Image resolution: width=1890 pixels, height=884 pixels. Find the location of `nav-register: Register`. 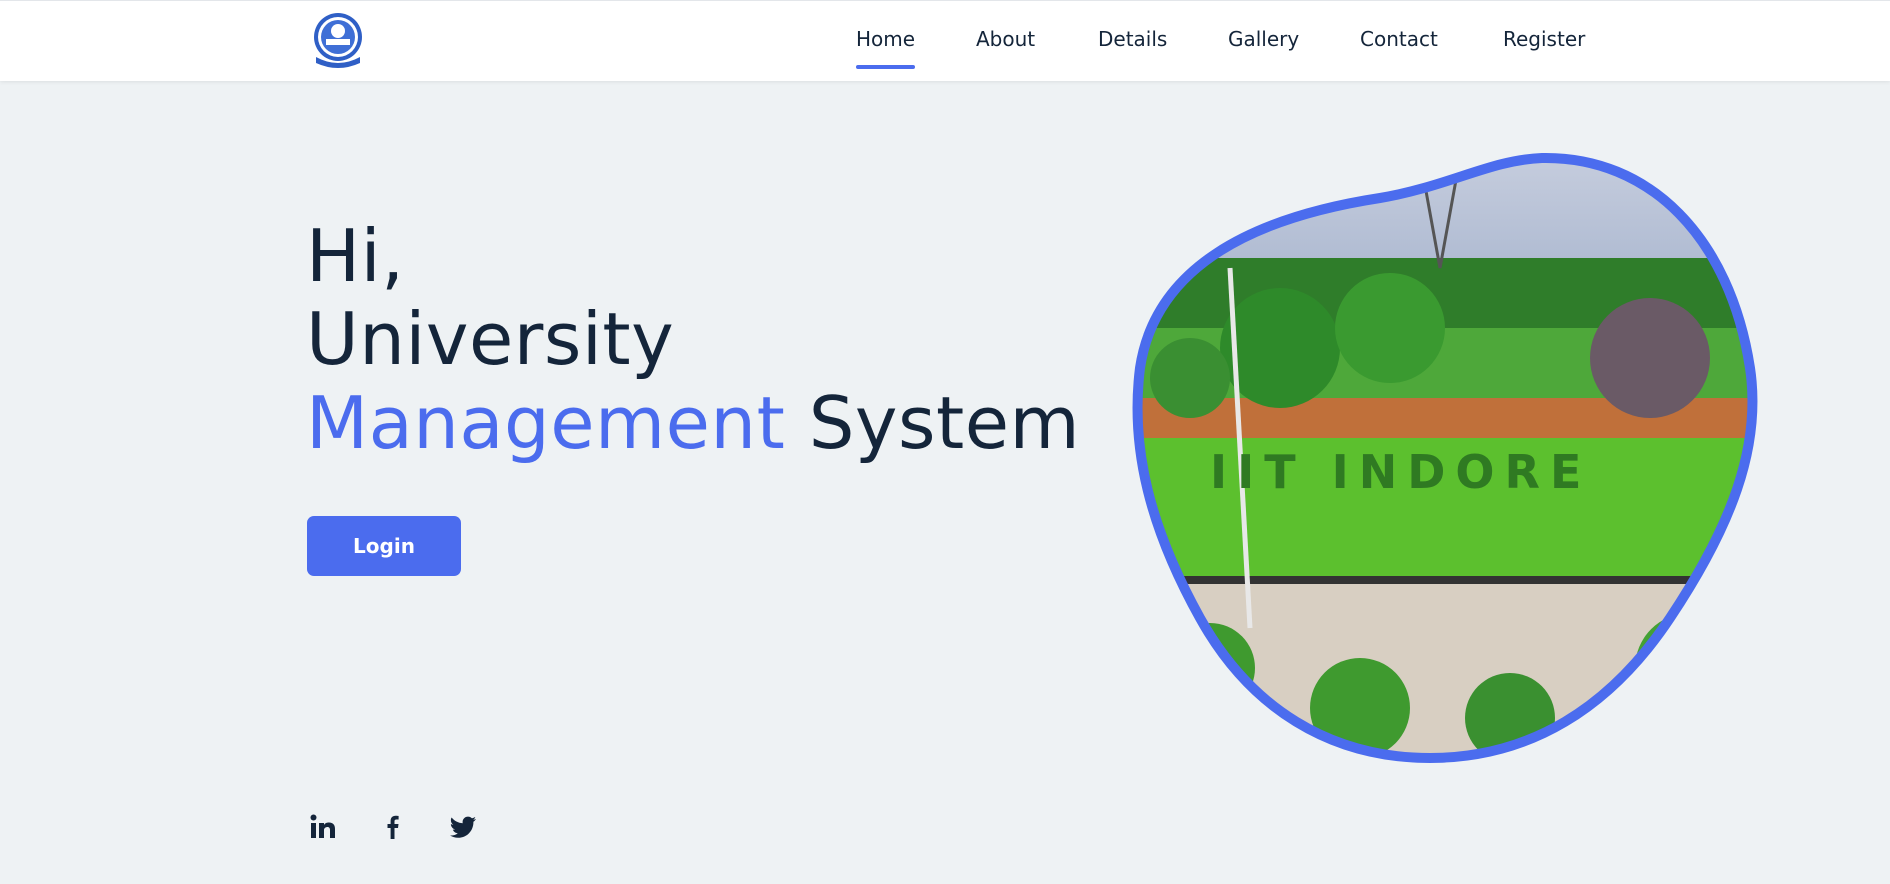

nav-register: Register is located at coordinates (1544, 39).